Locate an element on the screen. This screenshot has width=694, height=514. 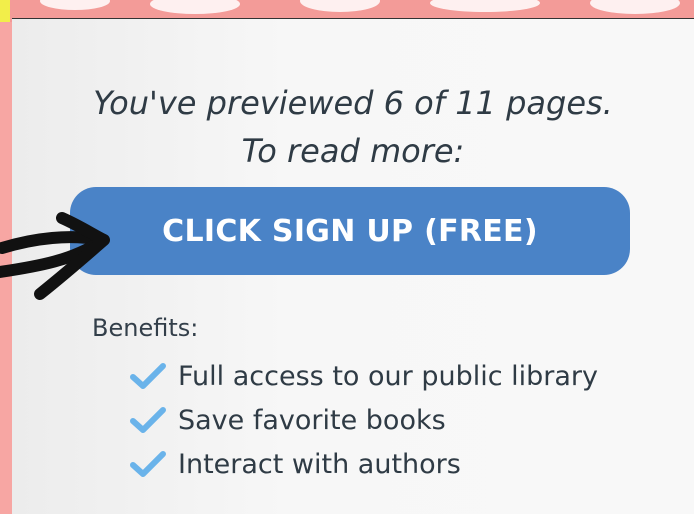
list-item: Save favorite books is located at coordinates (364, 420).